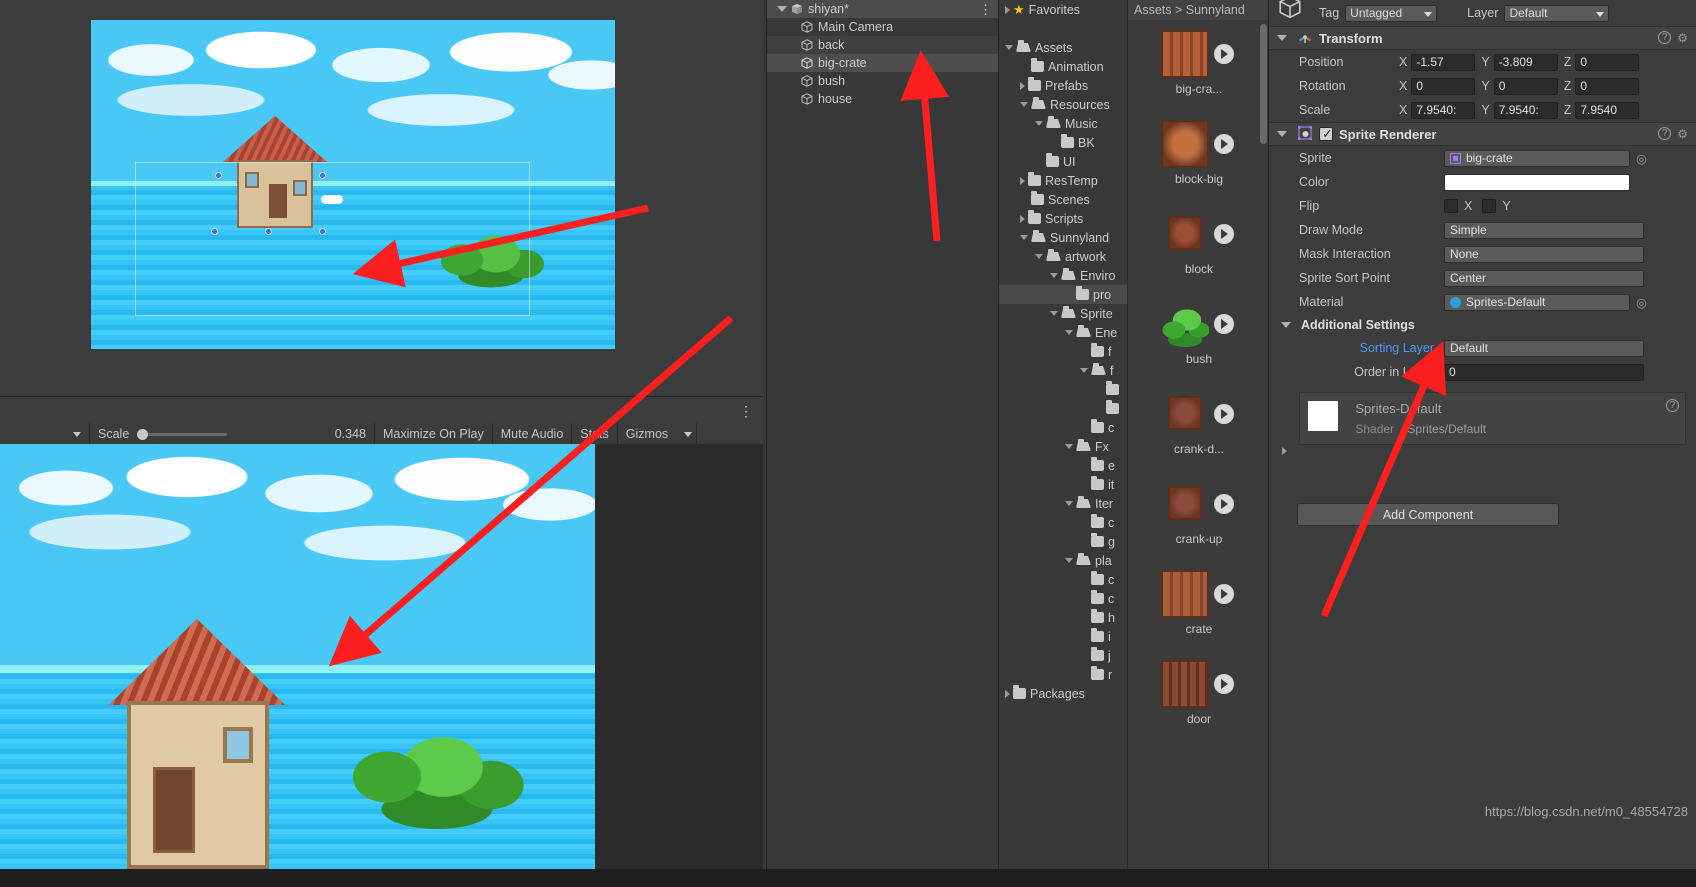 The image size is (1696, 887). I want to click on project-tree-item: h, so click(1063, 617).